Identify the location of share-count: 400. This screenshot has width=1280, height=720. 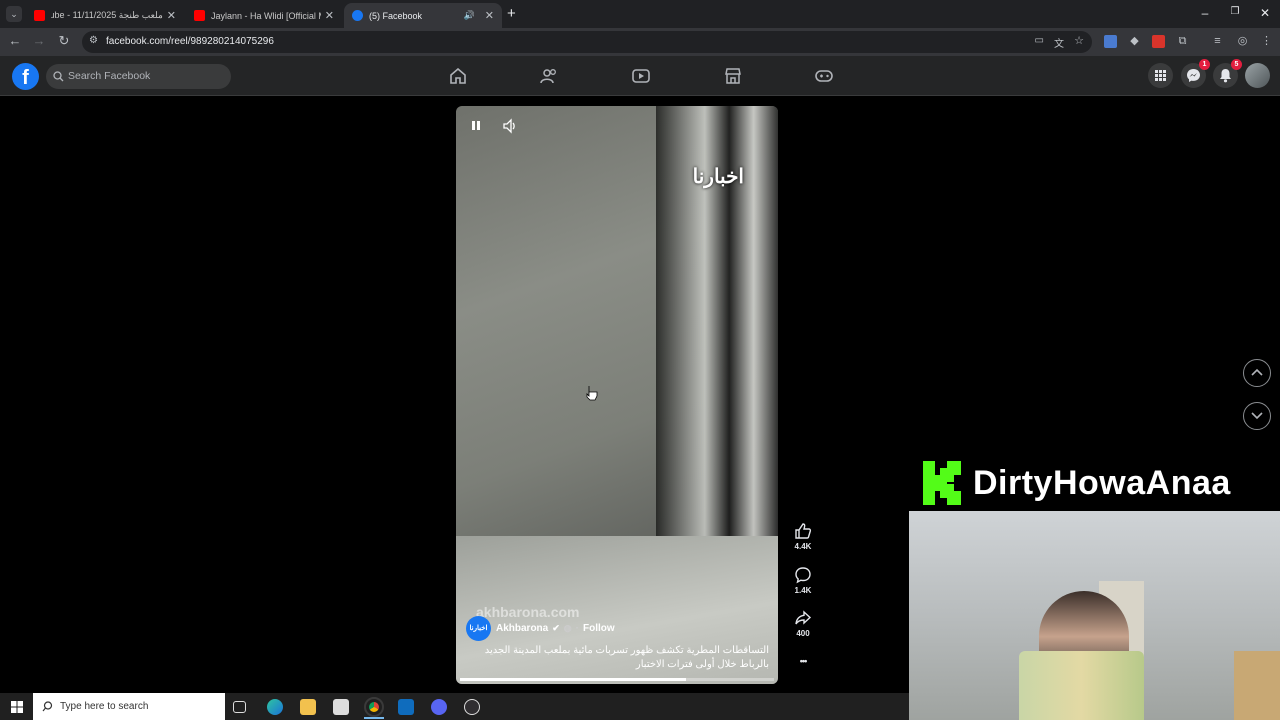
(803, 633).